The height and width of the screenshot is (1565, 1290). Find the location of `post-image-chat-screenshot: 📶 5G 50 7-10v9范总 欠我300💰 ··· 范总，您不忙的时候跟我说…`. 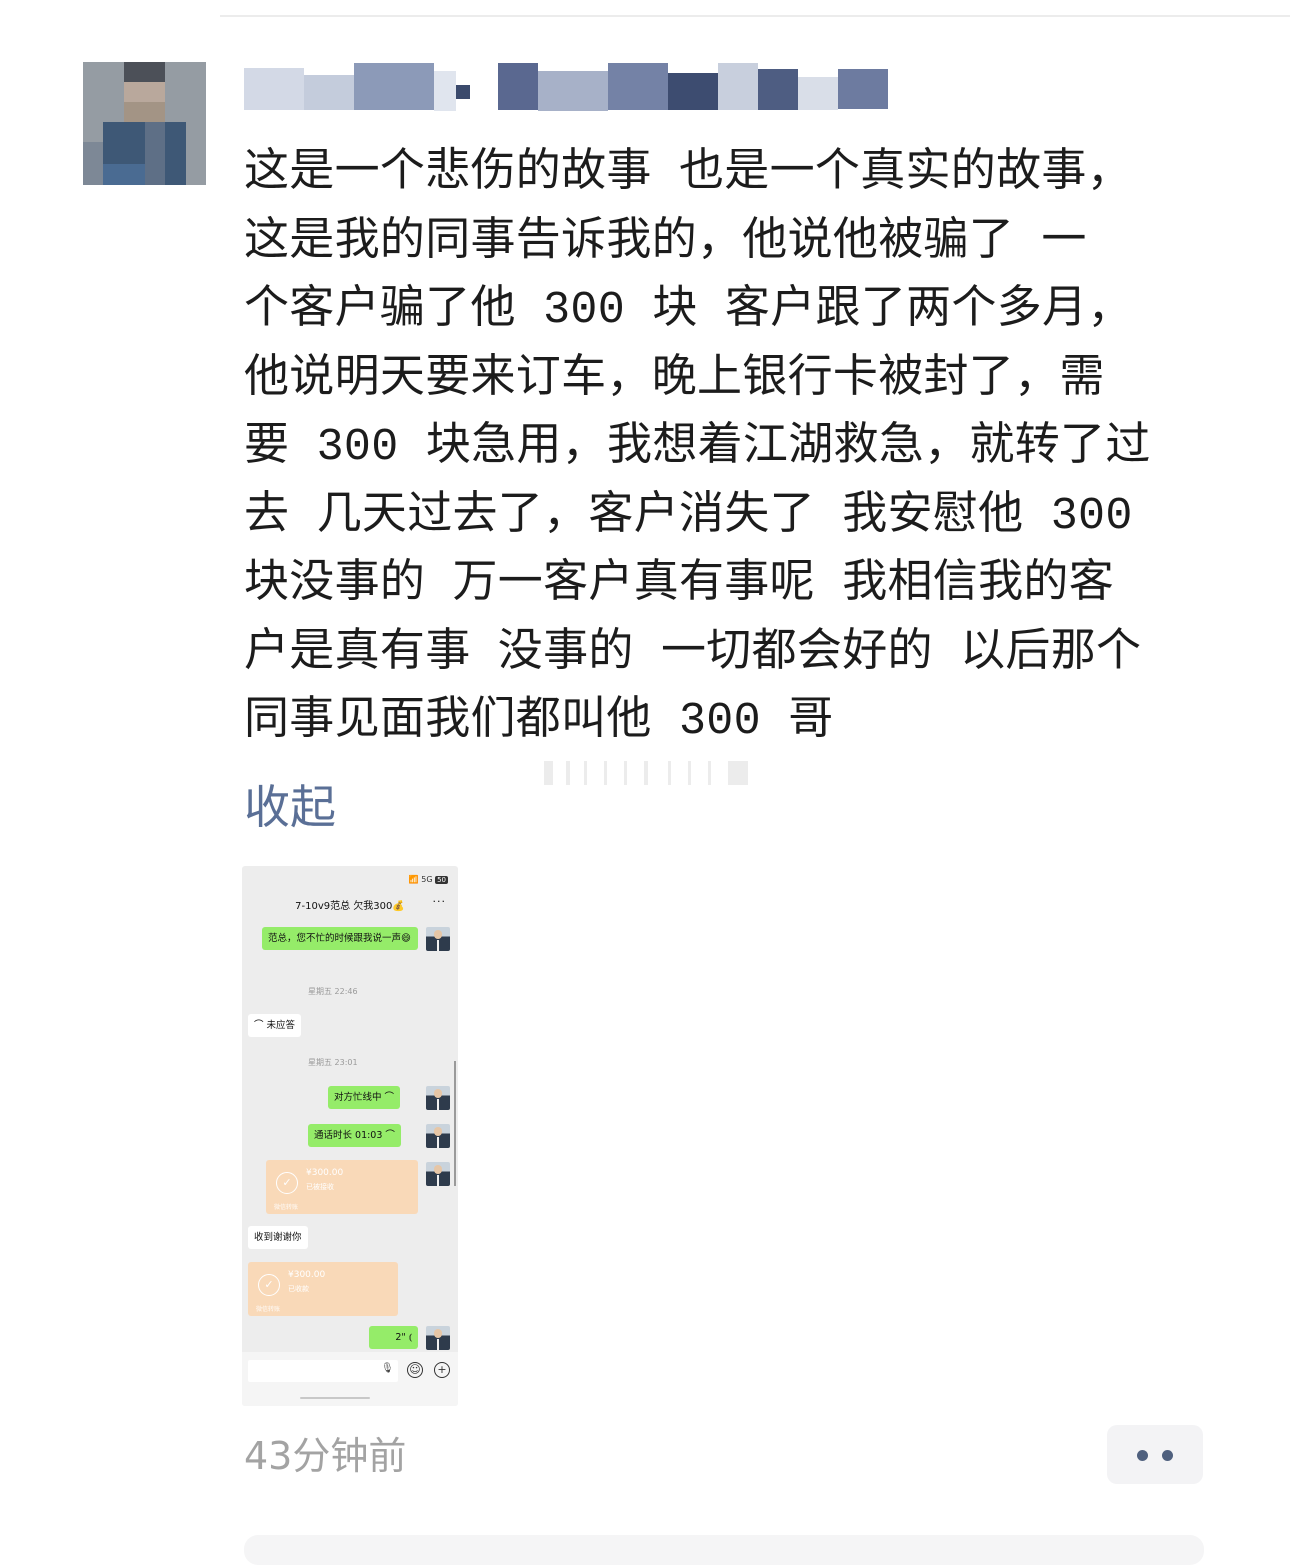

post-image-chat-screenshot: 📶 5G 50 7-10v9范总 欠我300💰 ··· 范总，您不忙的时候跟我说… is located at coordinates (350, 1136).